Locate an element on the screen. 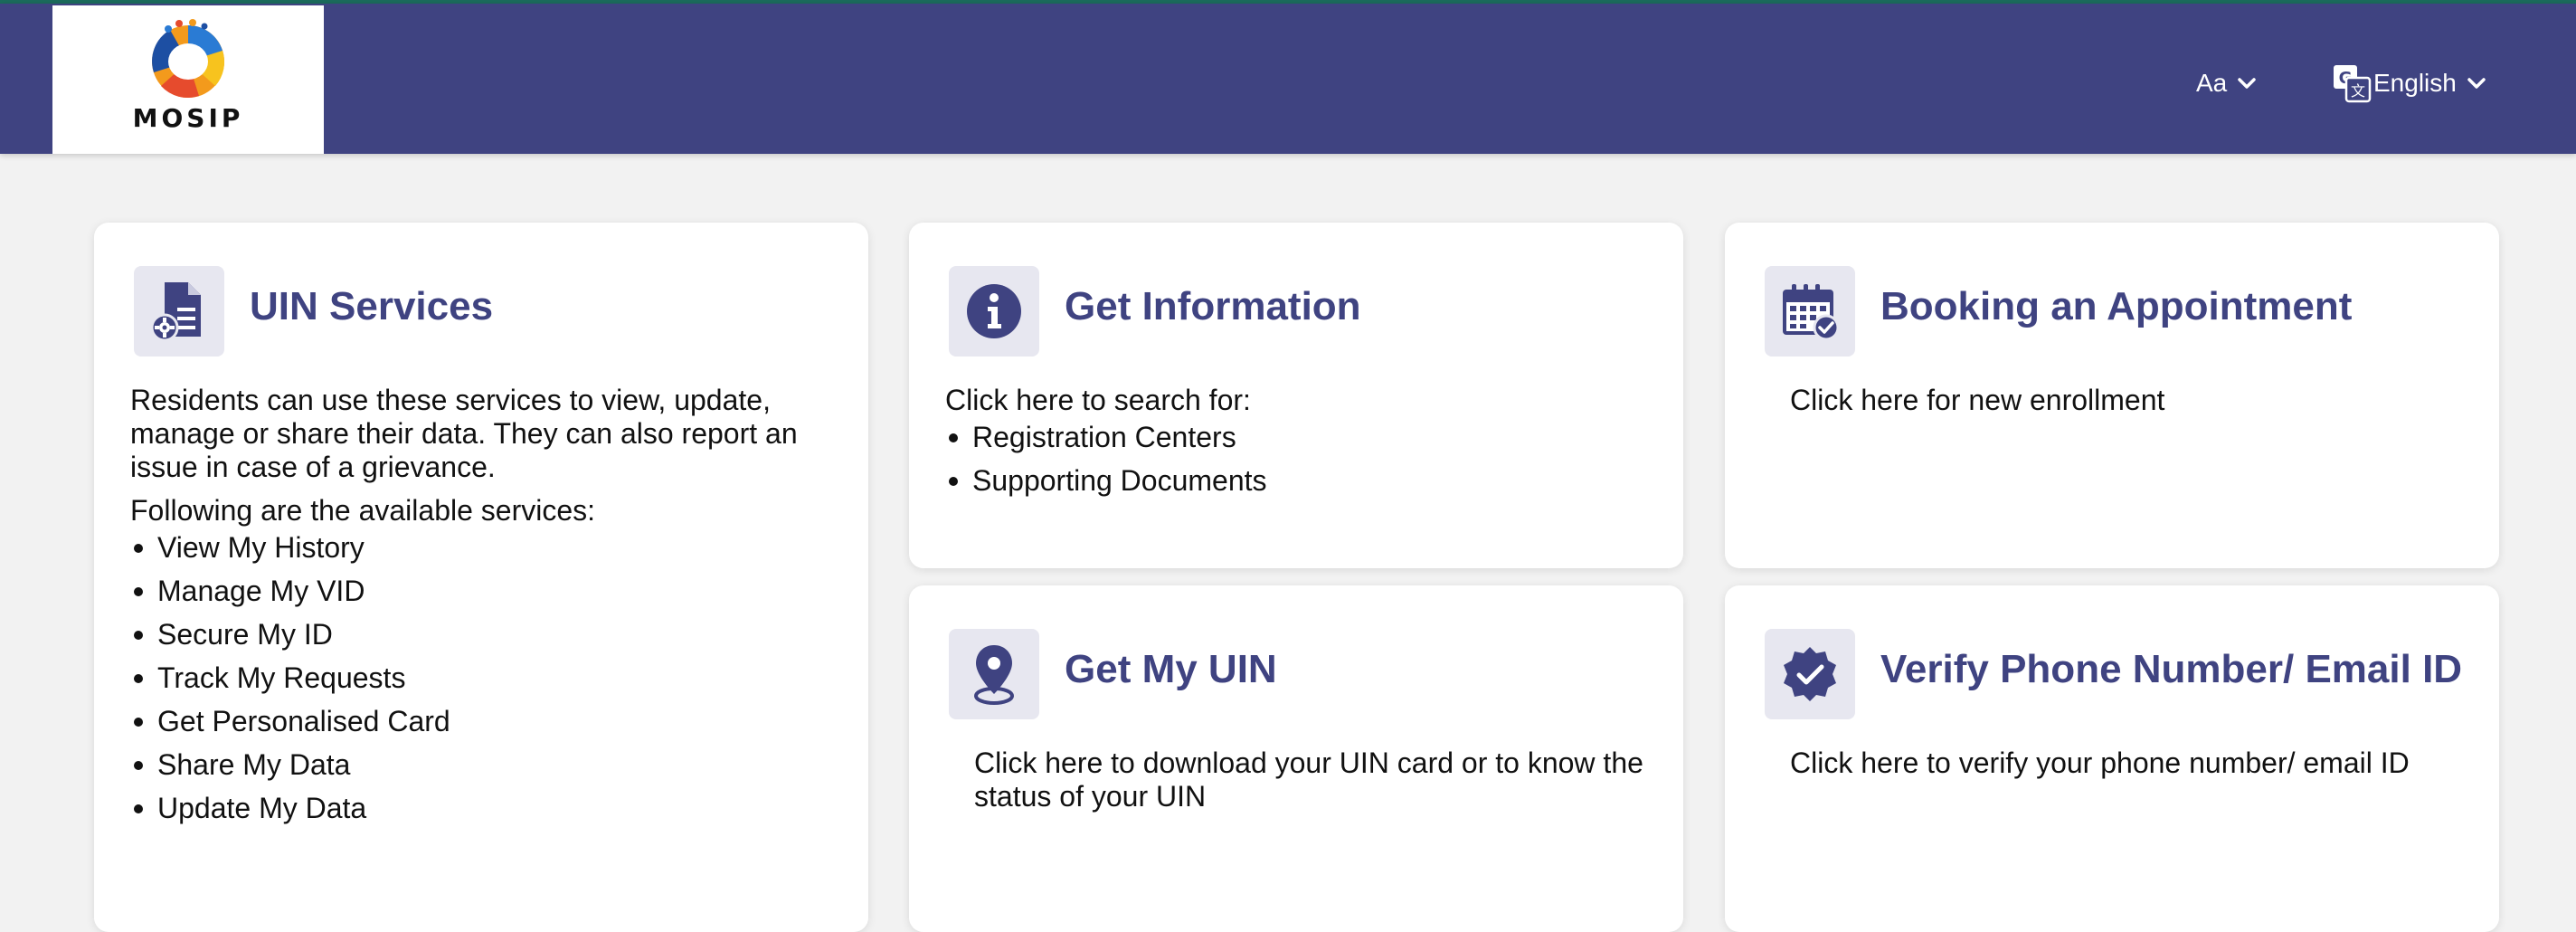 The image size is (2576, 932). mosip-logo: MOSIP is located at coordinates (188, 79).